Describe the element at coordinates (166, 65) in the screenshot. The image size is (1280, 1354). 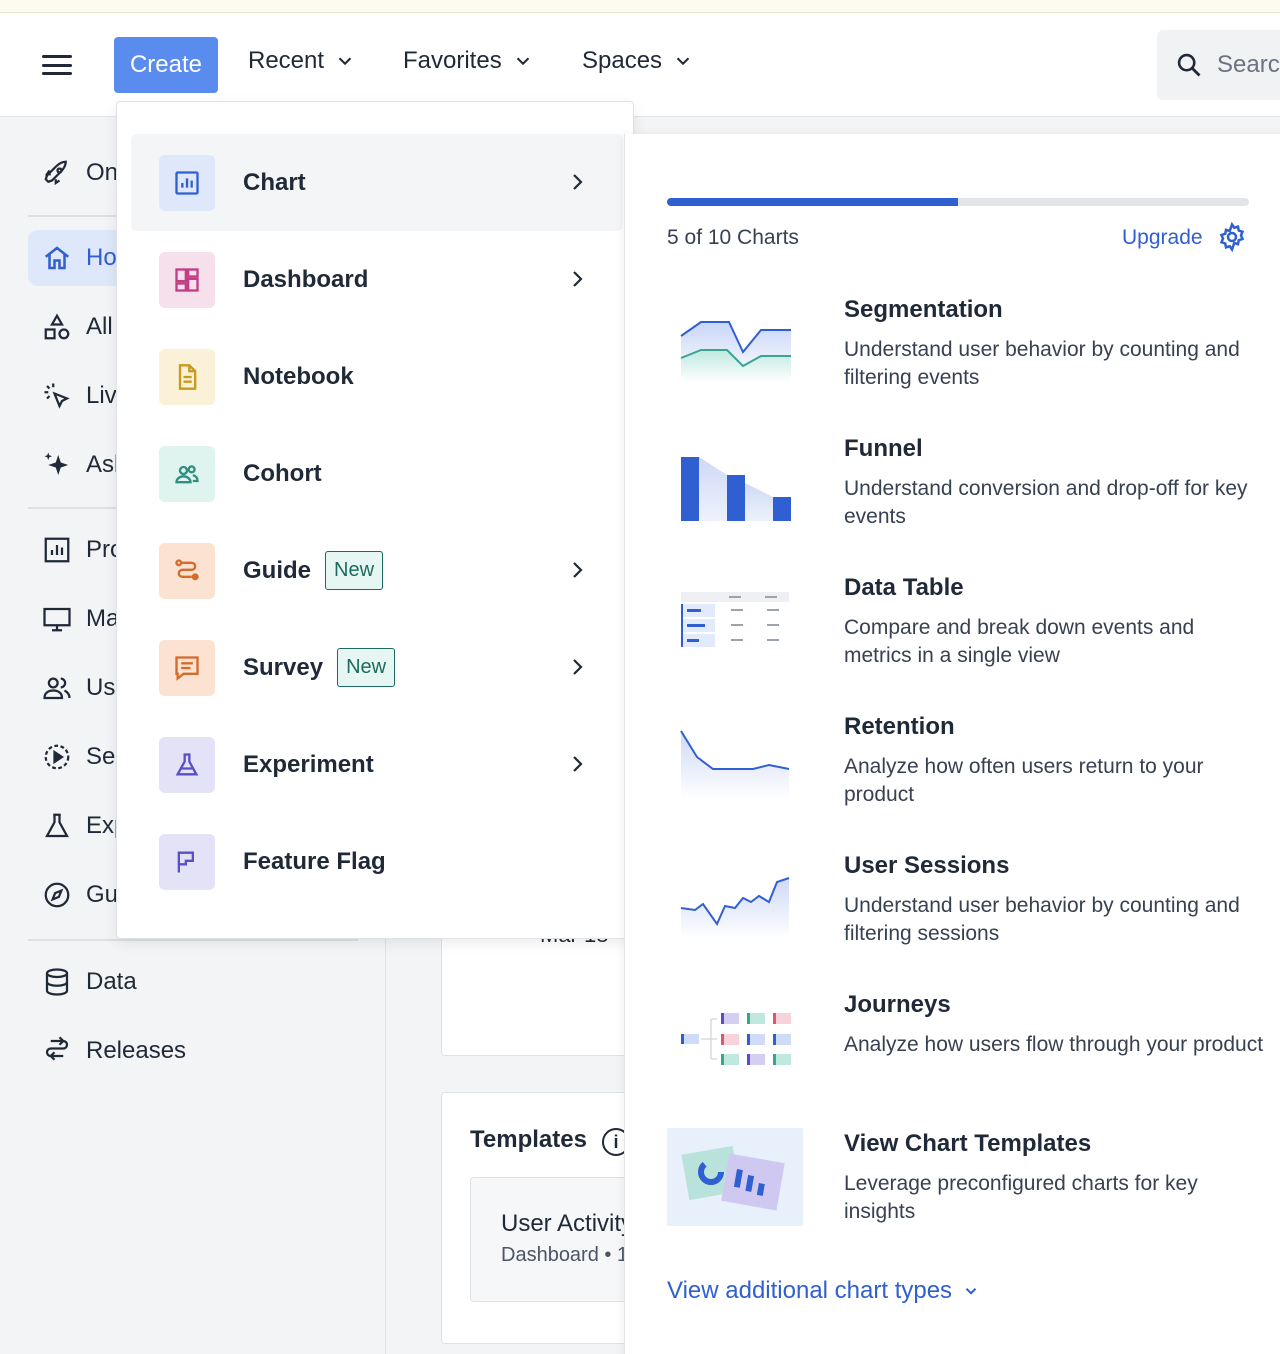
I see `create-button: Create` at that location.